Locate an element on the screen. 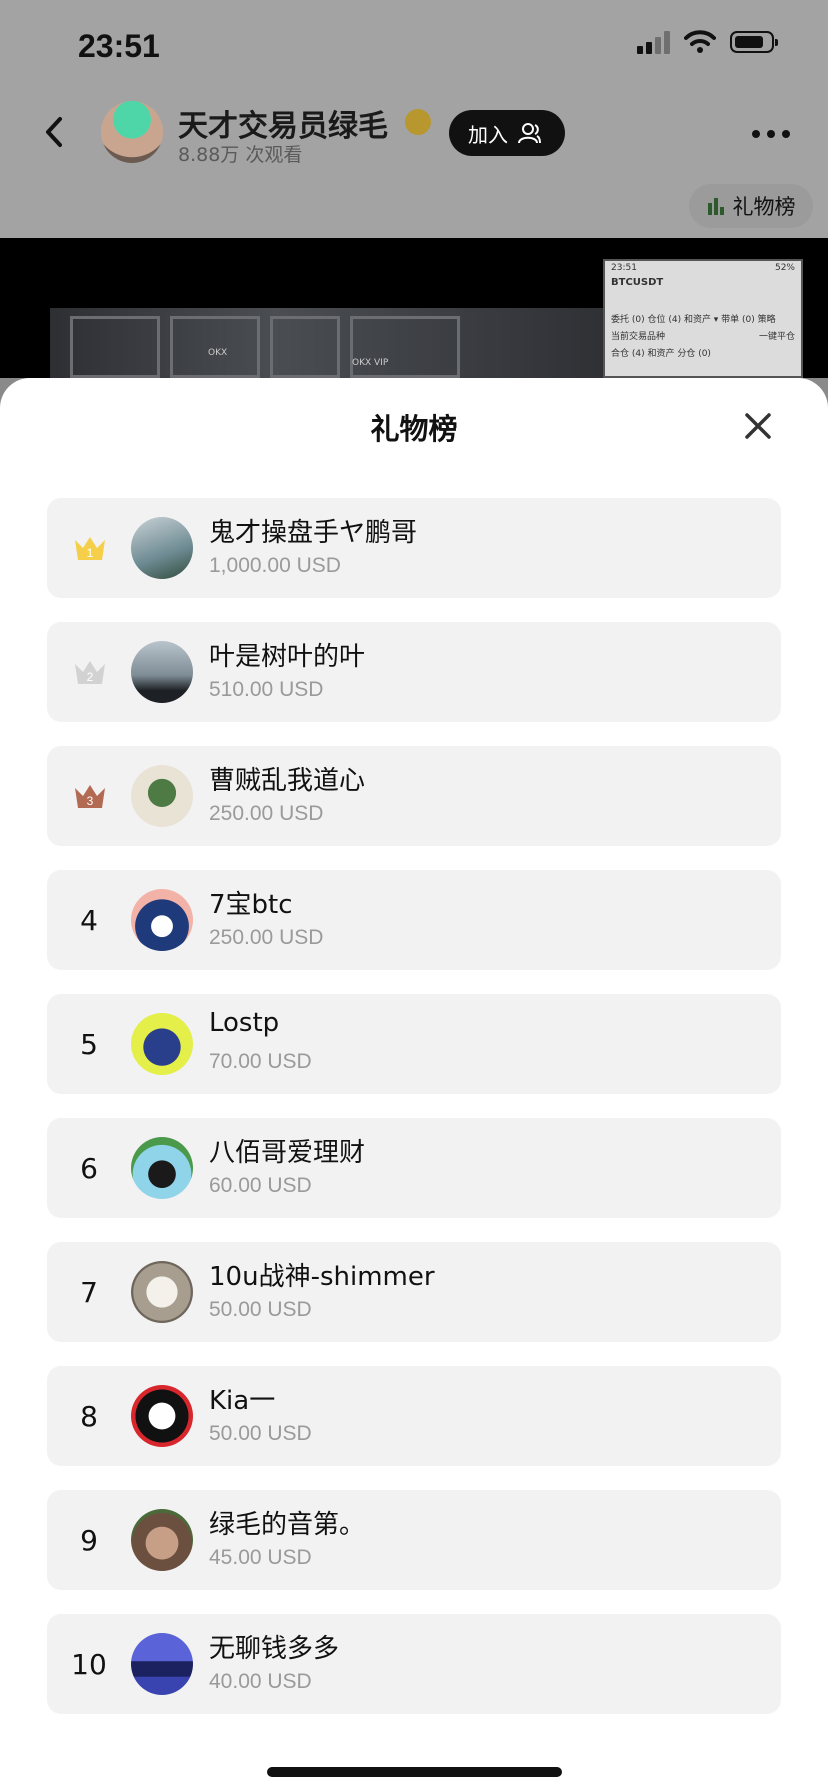 The image size is (828, 1792). rank-number: 6 is located at coordinates (89, 1168).